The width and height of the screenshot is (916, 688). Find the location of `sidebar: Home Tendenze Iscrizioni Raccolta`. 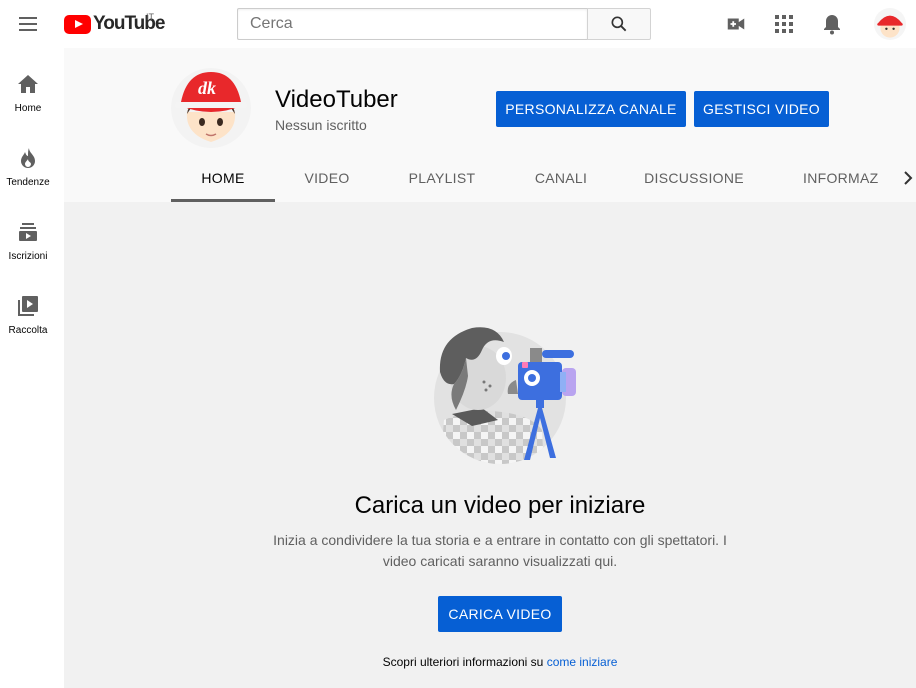

sidebar: Home Tendenze Iscrizioni Raccolta is located at coordinates (32, 368).